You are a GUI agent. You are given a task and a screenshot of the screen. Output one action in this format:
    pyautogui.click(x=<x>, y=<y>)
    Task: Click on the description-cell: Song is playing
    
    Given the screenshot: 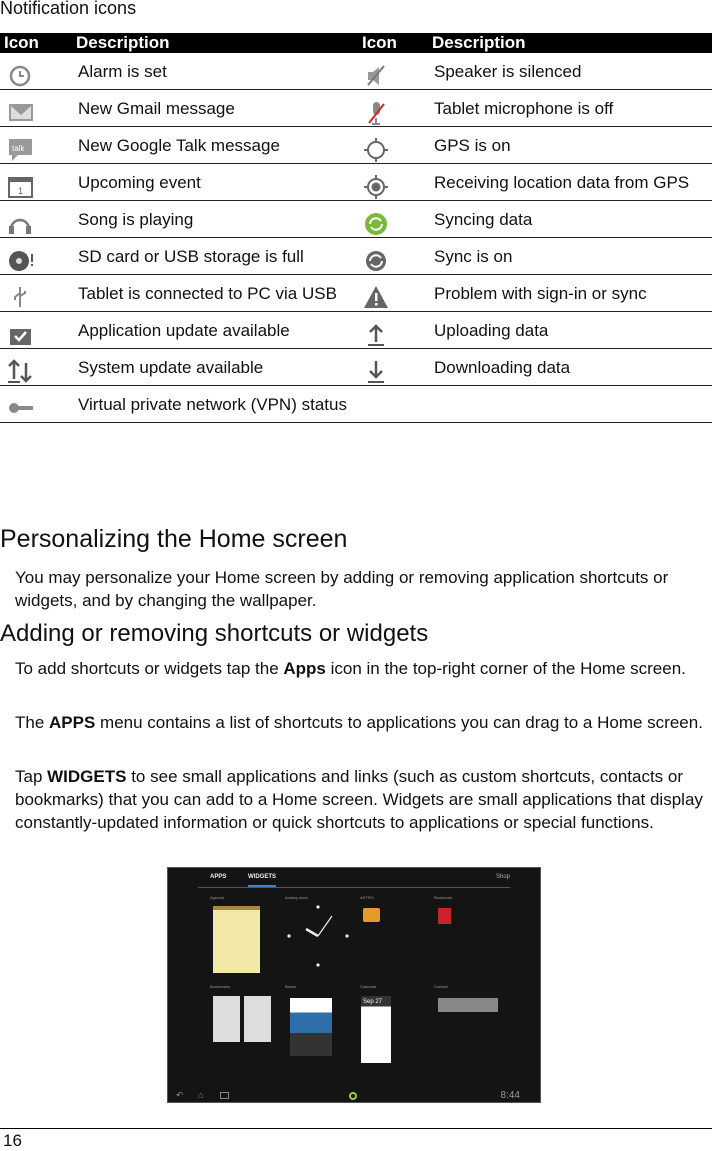 What is the action you would take?
    pyautogui.click(x=215, y=219)
    